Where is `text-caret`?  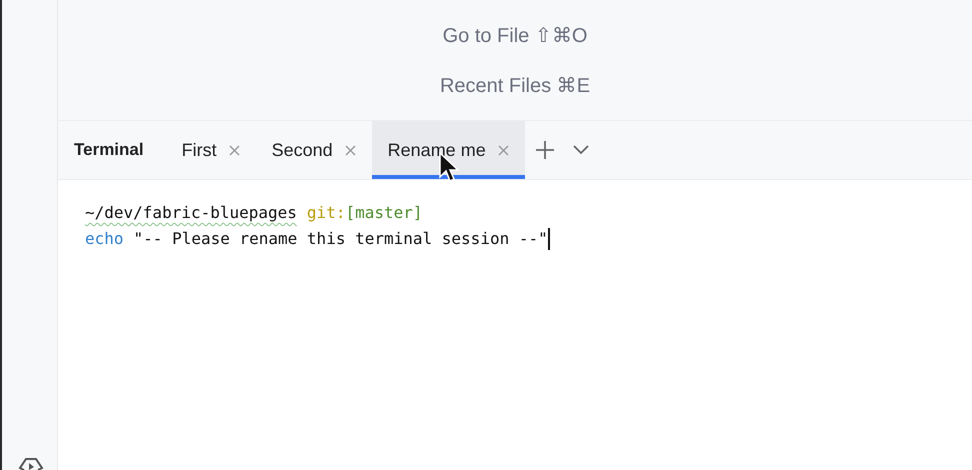 text-caret is located at coordinates (549, 239).